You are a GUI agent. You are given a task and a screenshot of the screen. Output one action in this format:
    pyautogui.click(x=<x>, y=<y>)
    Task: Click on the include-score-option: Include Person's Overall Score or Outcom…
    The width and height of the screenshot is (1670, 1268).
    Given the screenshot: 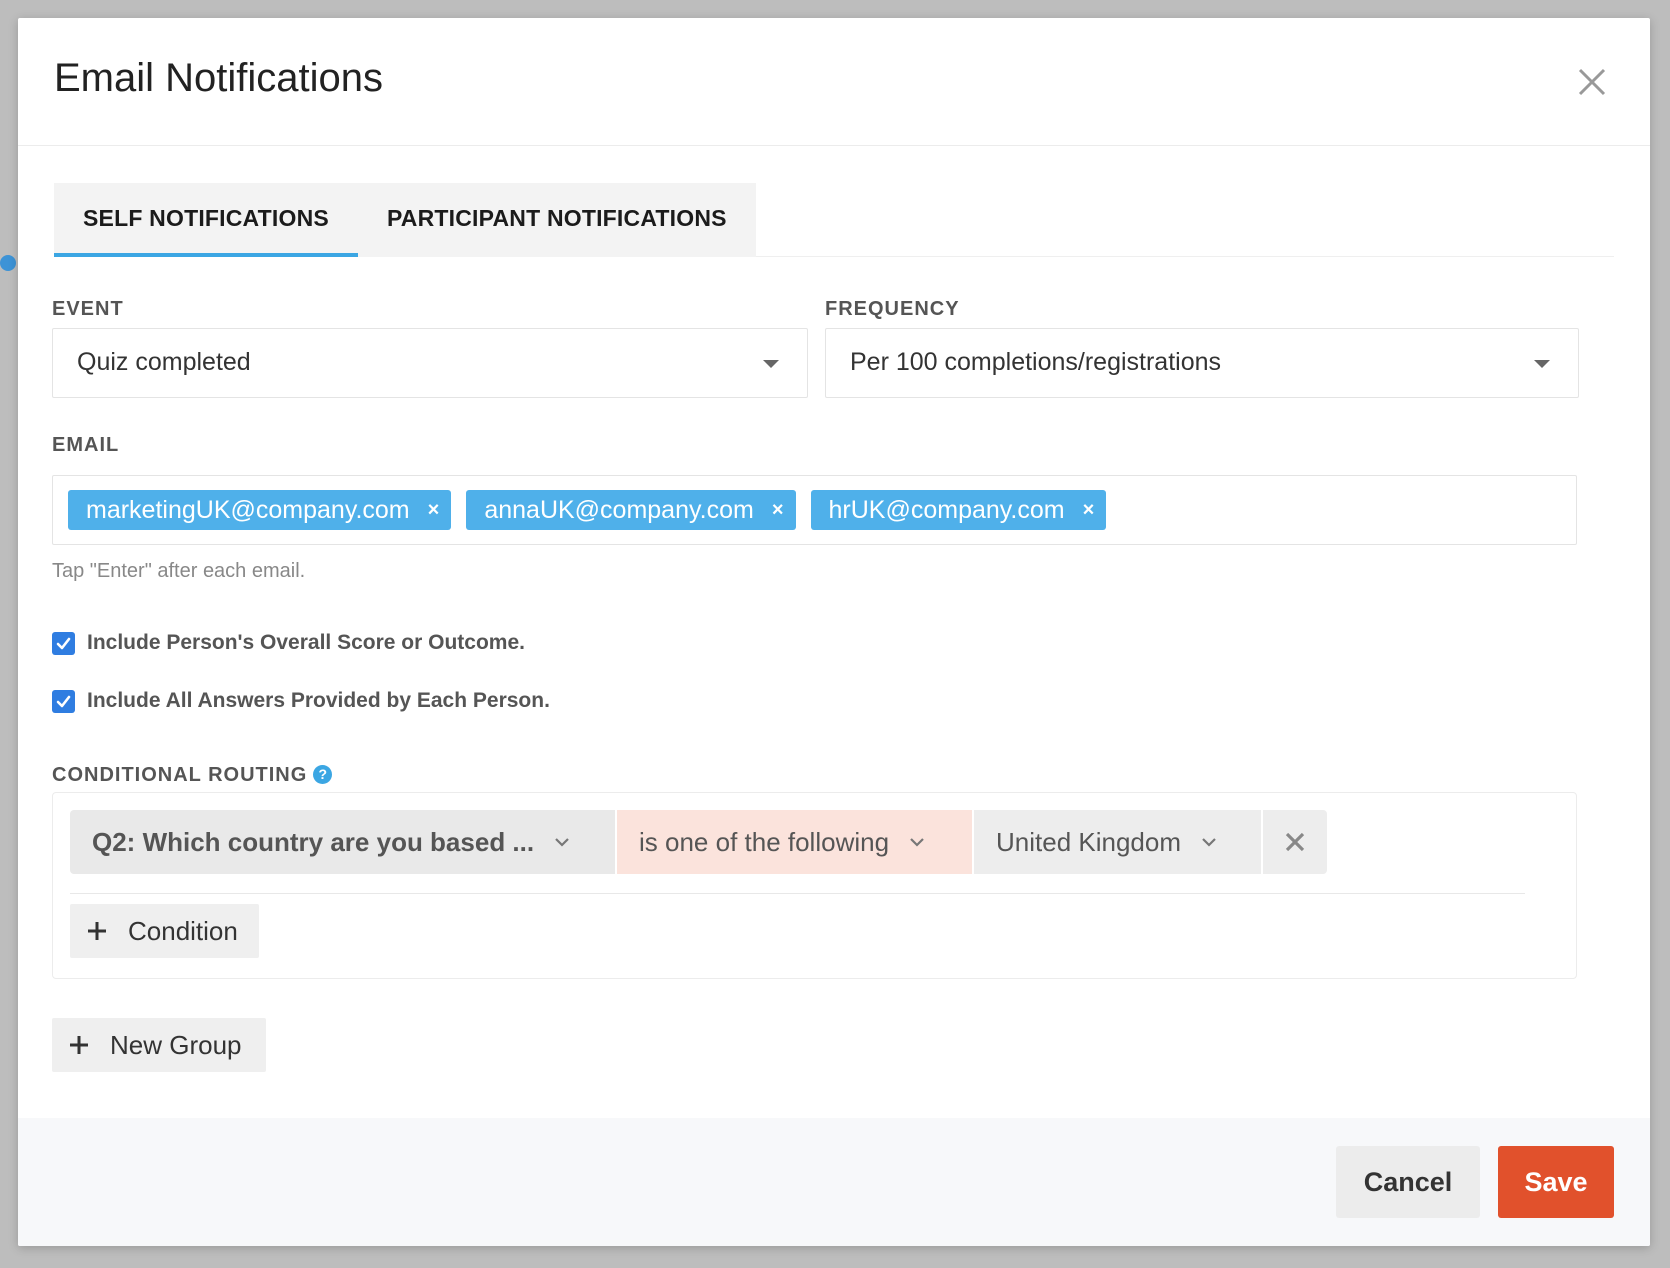 What is the action you would take?
    pyautogui.click(x=288, y=643)
    